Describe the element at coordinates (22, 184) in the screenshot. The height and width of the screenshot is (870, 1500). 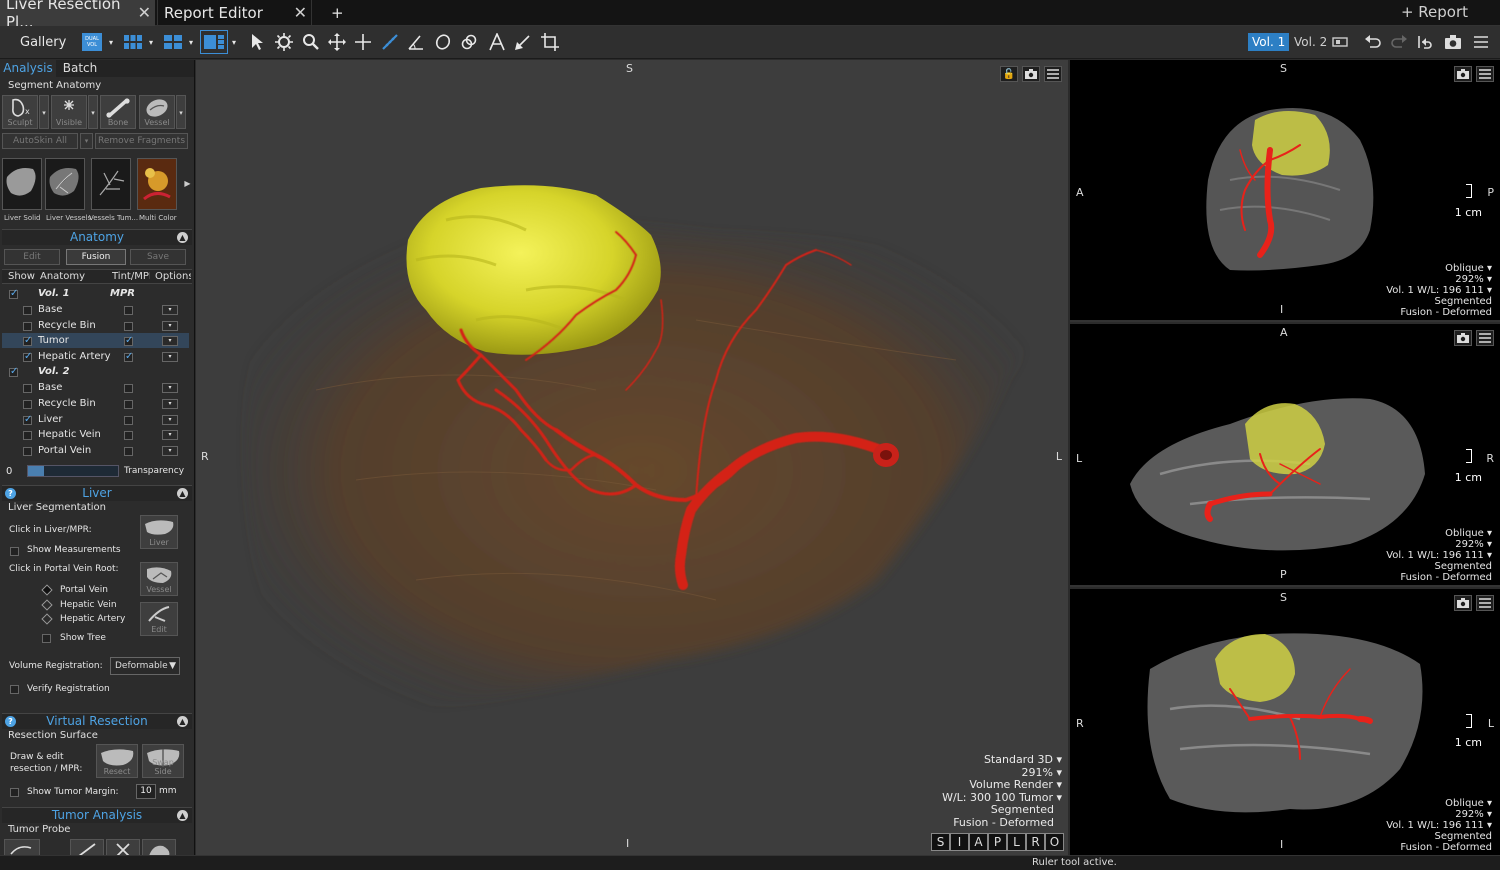
I see `preset-liver-solid` at that location.